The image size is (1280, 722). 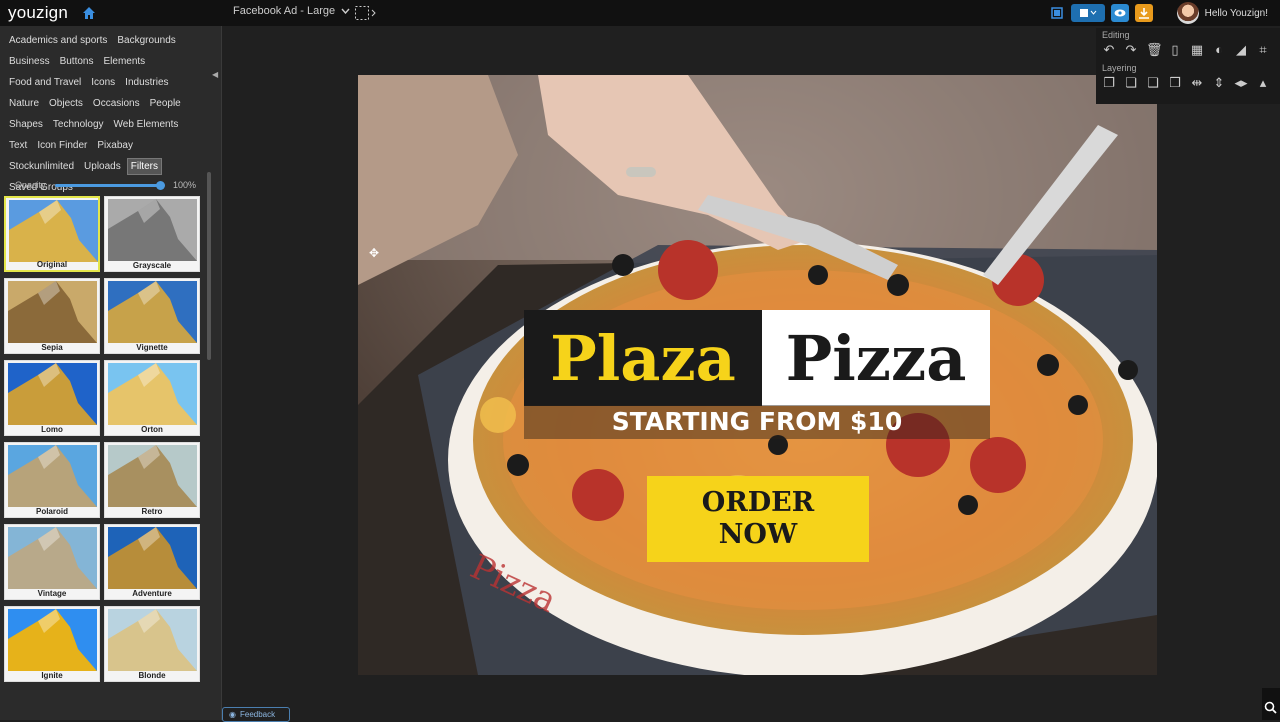 I want to click on home-icon, so click(x=89, y=13).